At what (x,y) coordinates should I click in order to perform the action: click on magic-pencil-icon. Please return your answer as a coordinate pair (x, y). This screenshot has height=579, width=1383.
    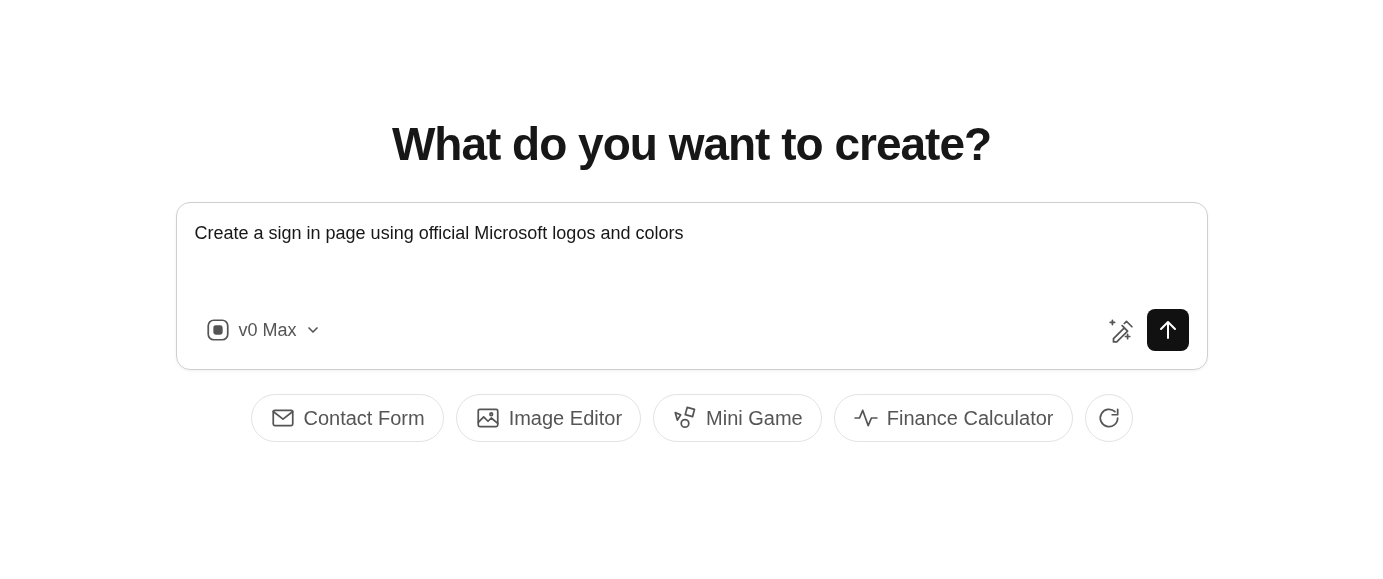
    Looking at the image, I should click on (1119, 330).